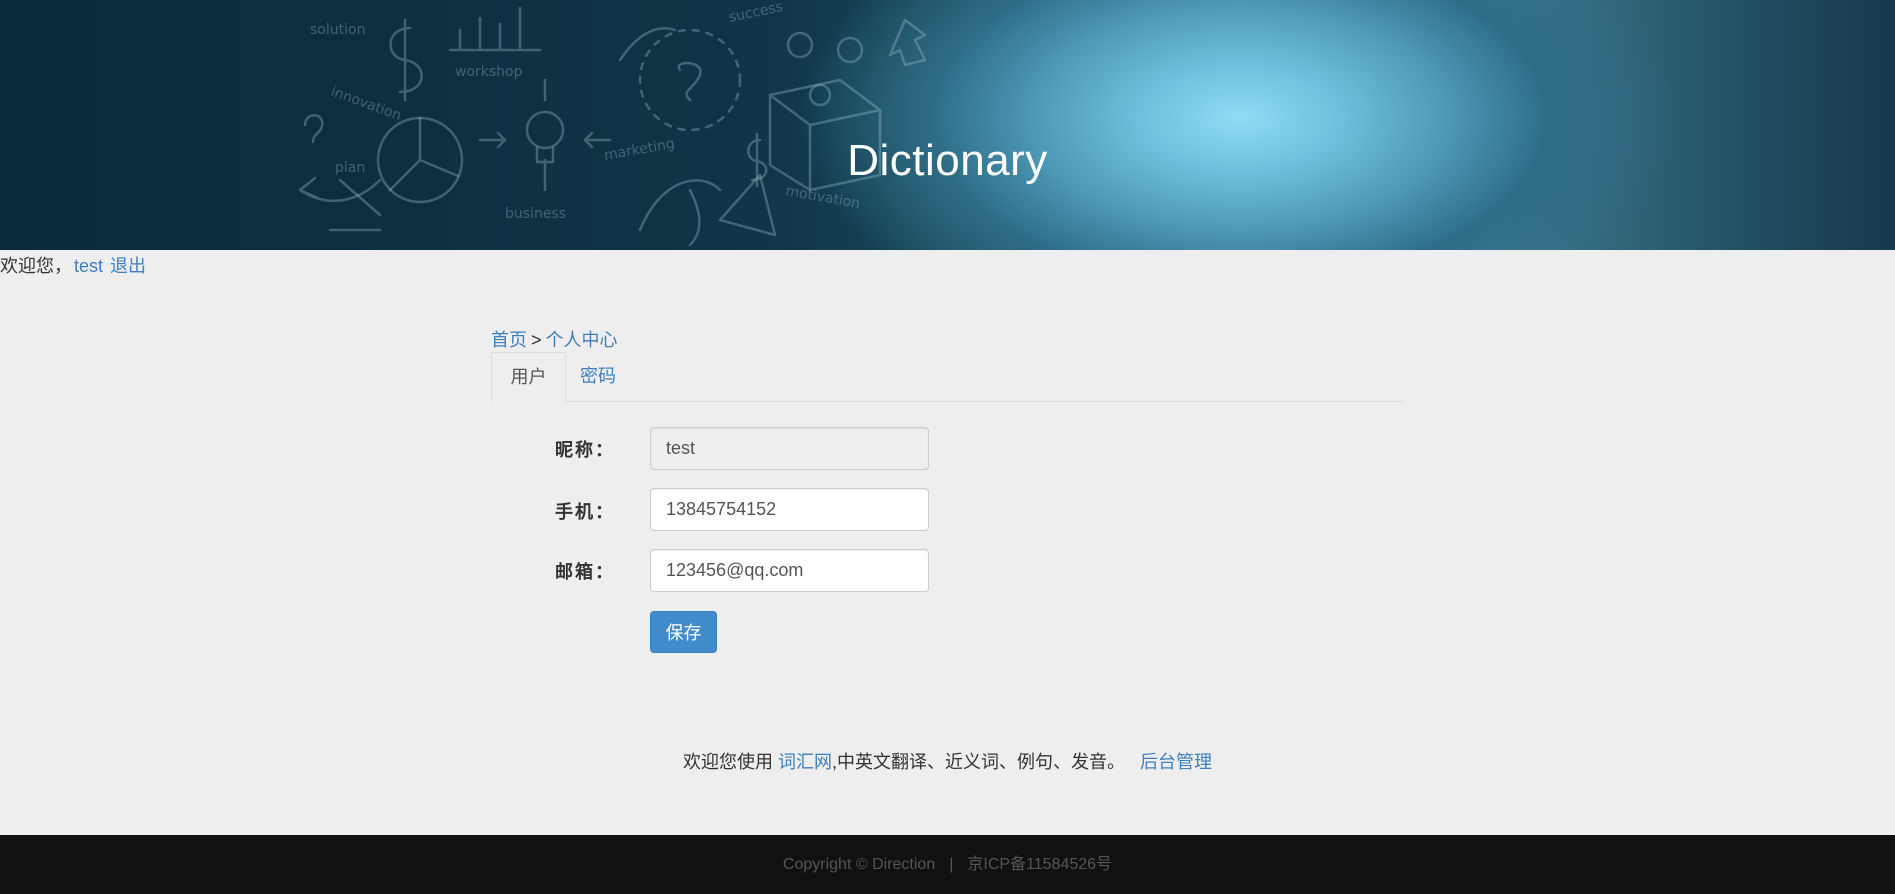 This screenshot has height=894, width=1895. What do you see at coordinates (36, 266) in the screenshot?
I see `welcome-greeting: 欢迎您，` at bounding box center [36, 266].